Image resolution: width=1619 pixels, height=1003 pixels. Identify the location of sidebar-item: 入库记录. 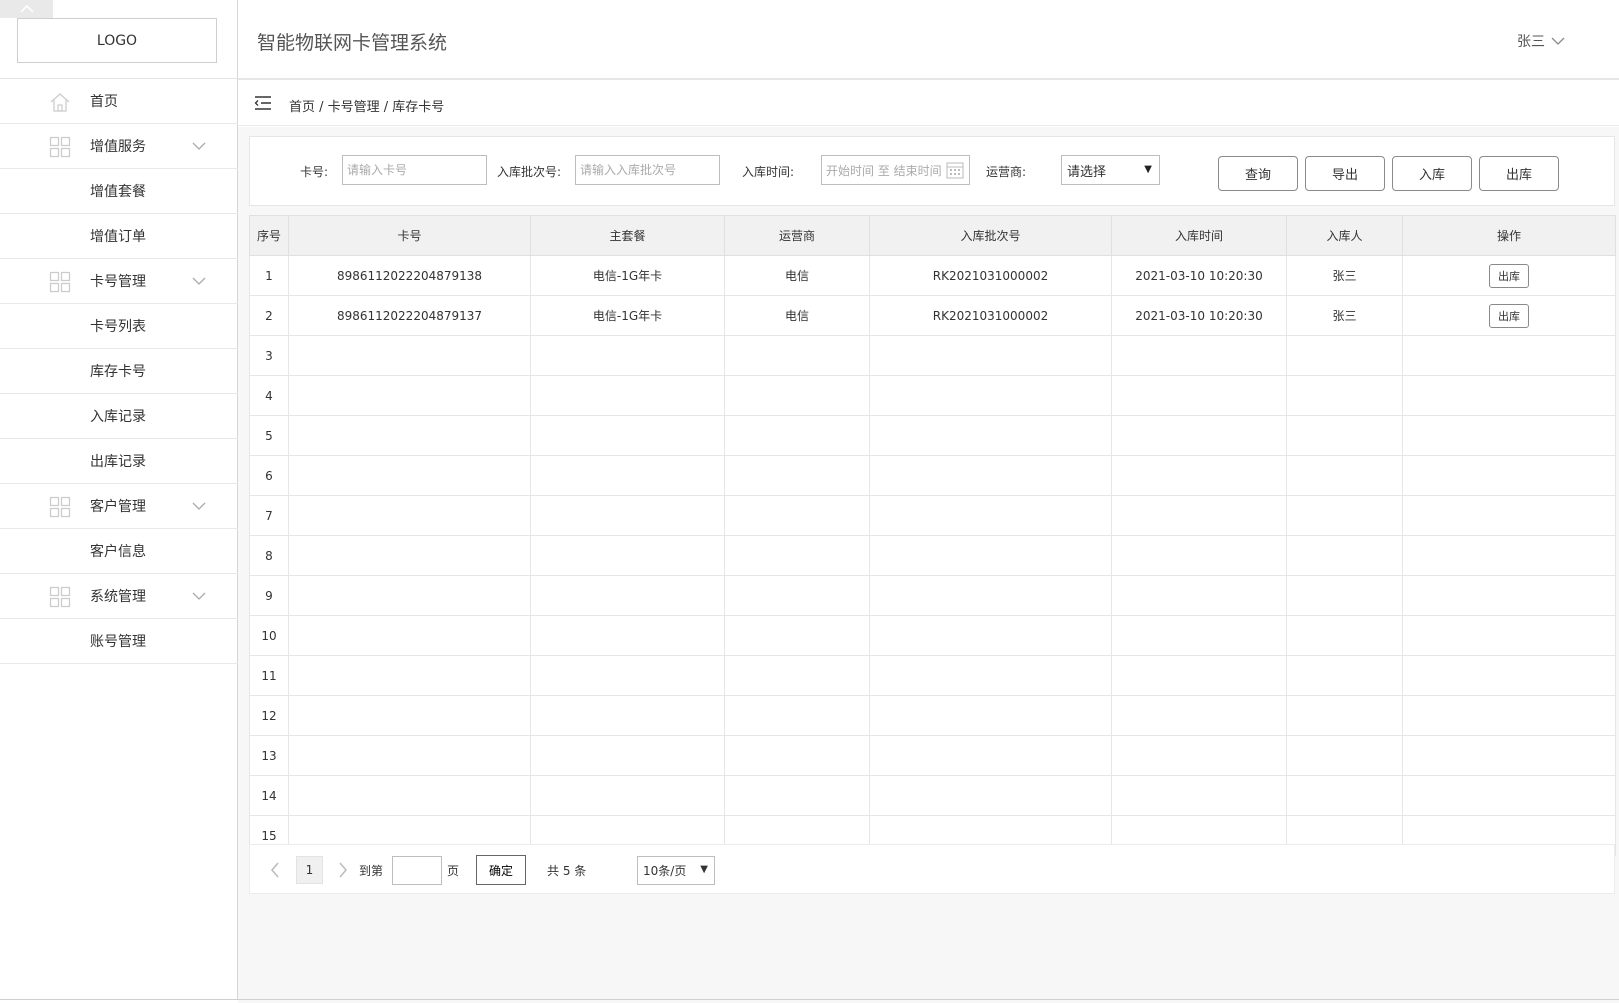
(119, 416).